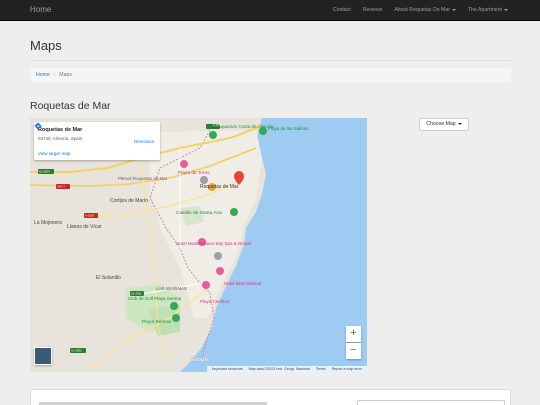 Image resolution: width=540 pixels, height=405 pixels. What do you see at coordinates (46, 45) in the screenshot?
I see `page-title: Maps` at bounding box center [46, 45].